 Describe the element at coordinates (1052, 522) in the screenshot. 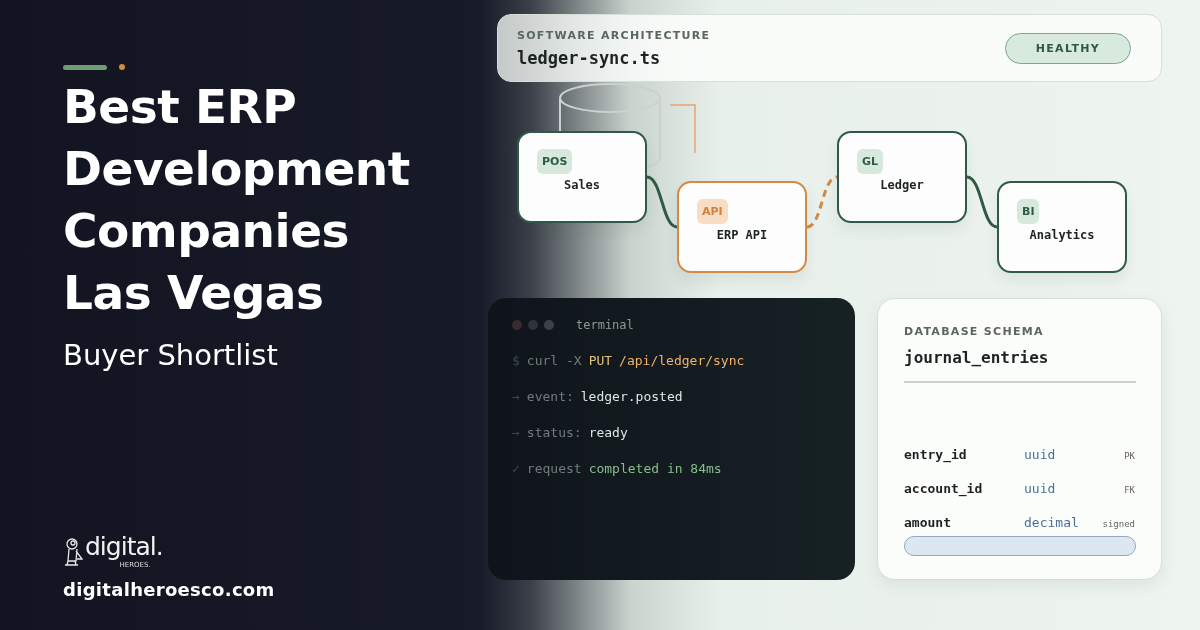

I see `field-type: decimal` at that location.